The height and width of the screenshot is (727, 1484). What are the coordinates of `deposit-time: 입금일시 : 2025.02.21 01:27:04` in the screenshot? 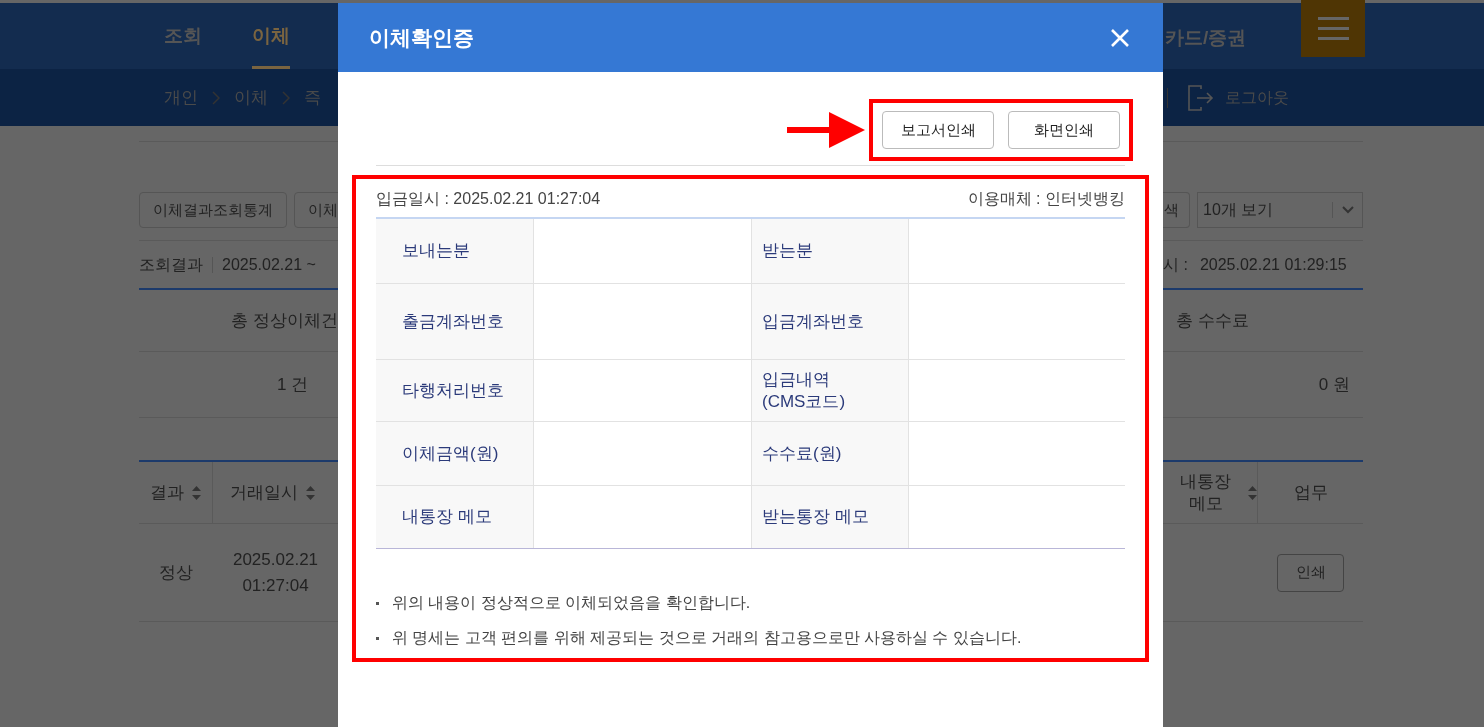 It's located at (488, 199).